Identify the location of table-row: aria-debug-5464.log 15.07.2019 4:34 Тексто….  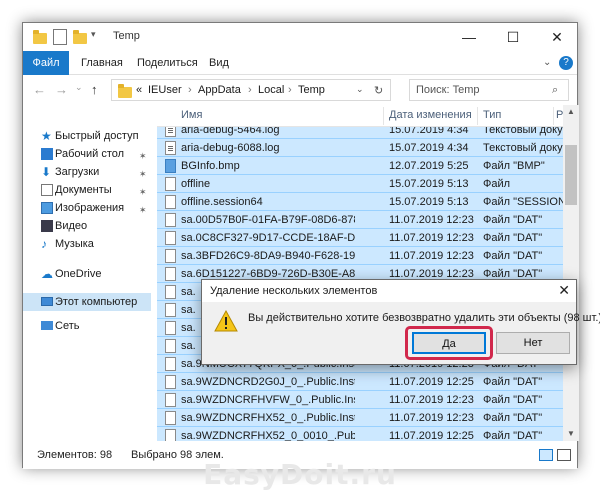
(360, 133).